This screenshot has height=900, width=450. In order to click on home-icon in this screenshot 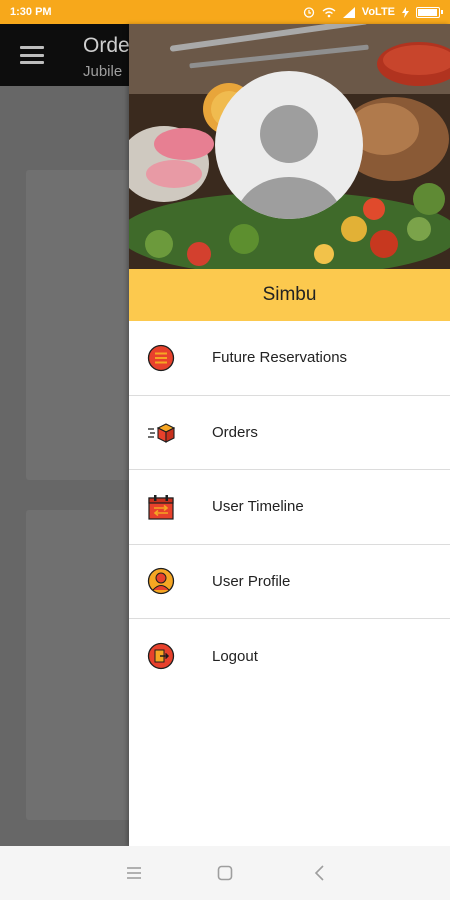, I will do `click(225, 873)`.